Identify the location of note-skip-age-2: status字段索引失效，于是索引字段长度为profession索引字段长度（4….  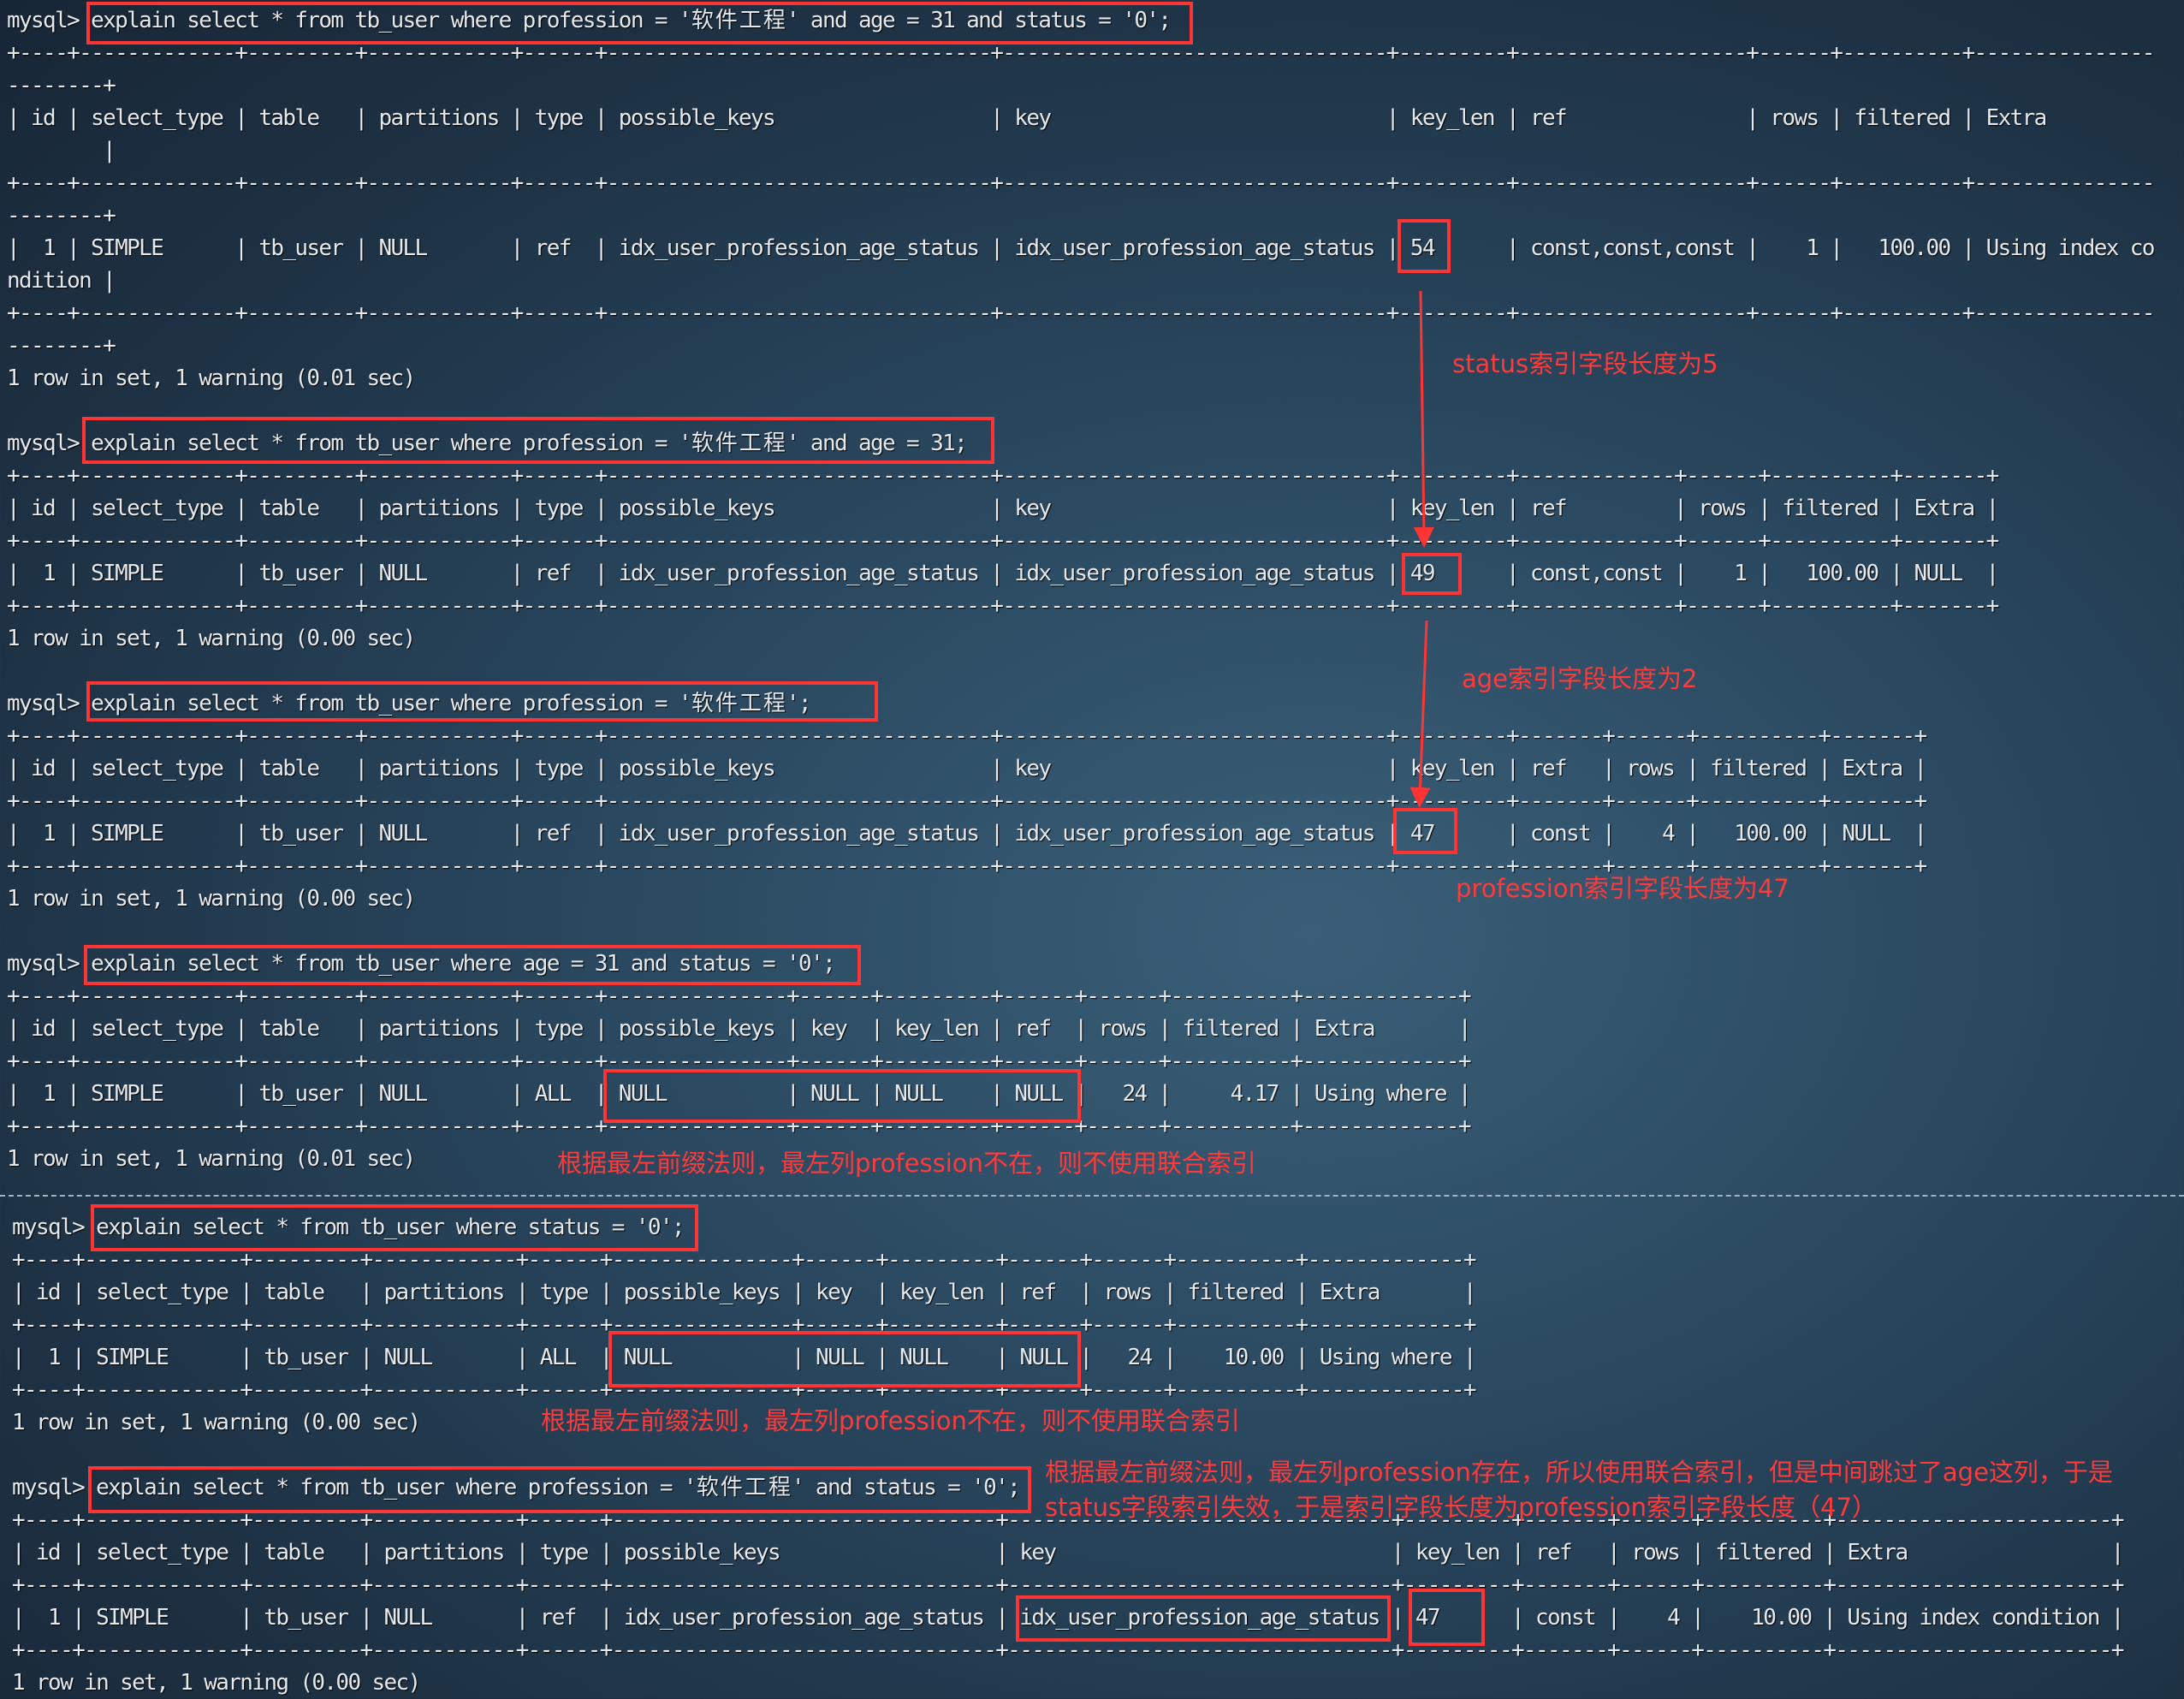
(1461, 1507).